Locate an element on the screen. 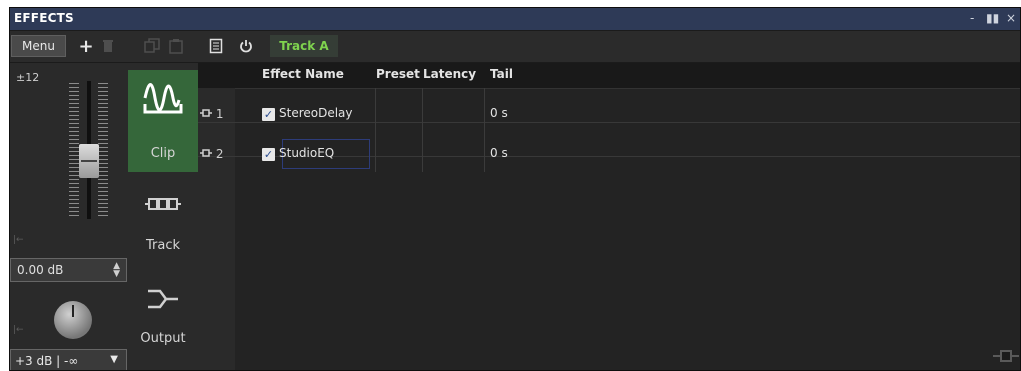 The height and width of the screenshot is (371, 1021). effect-scope-tabs: Clip Track Output is located at coordinates (163, 216).